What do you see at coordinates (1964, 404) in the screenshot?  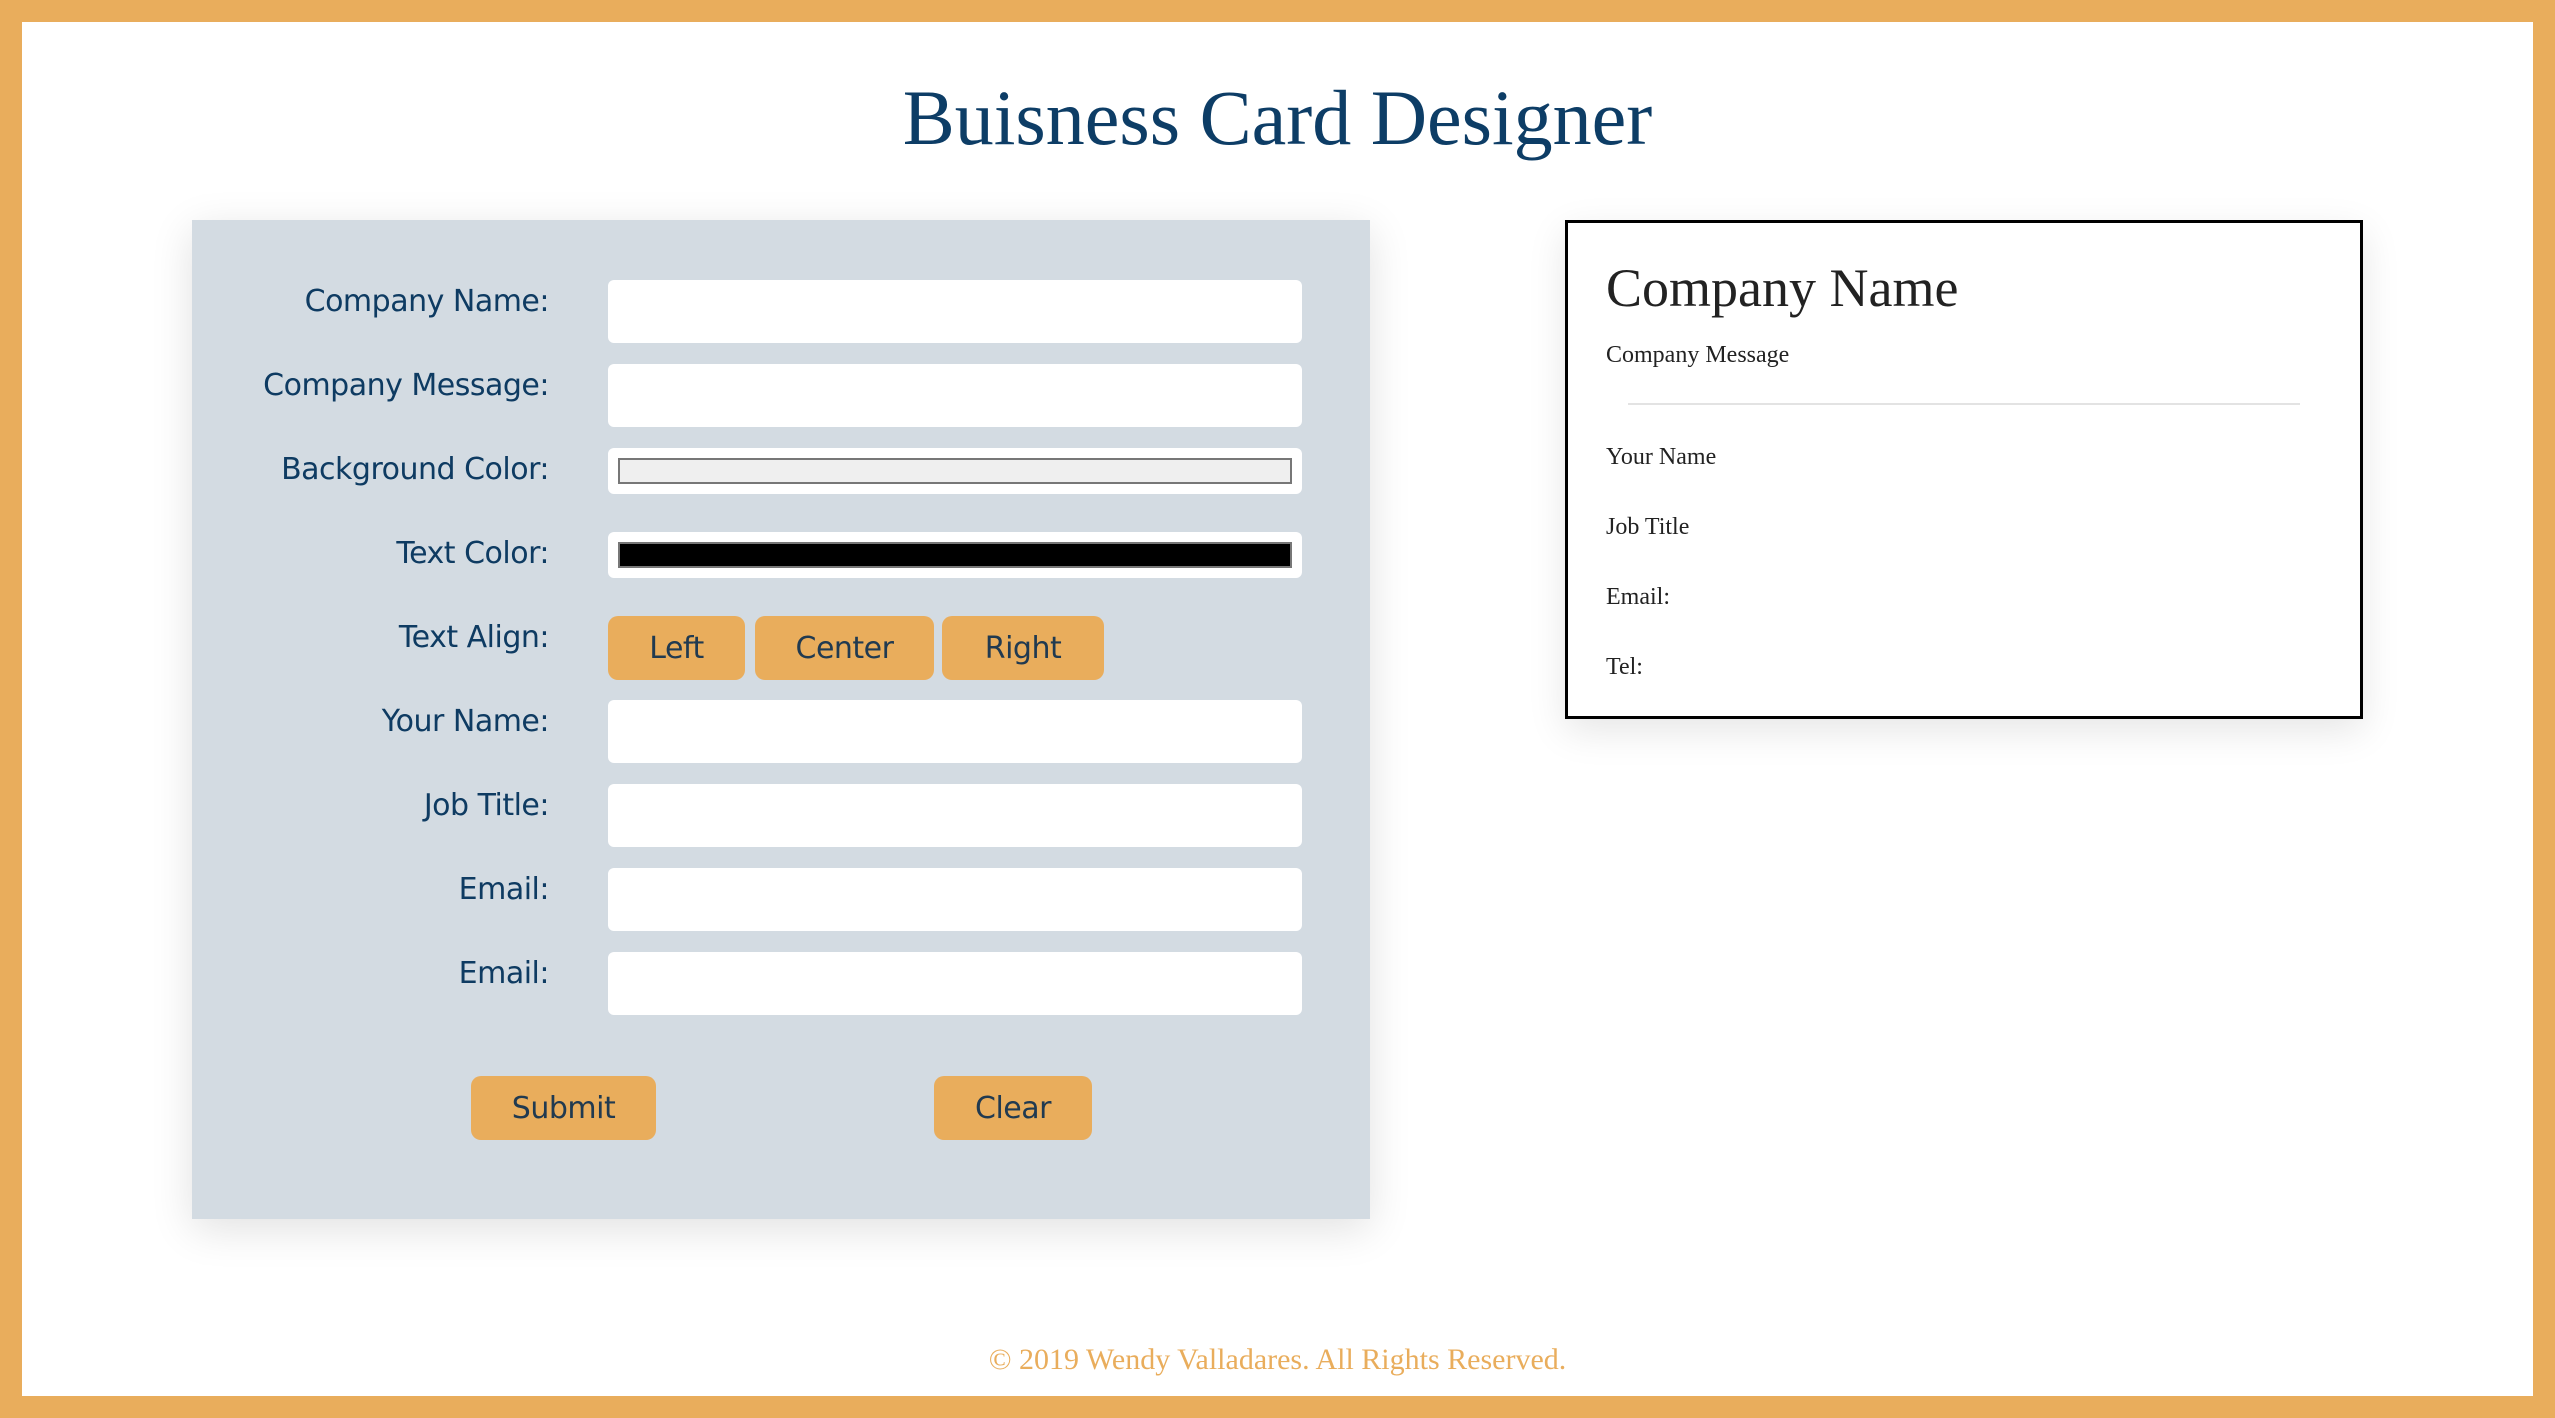 I see `card-divider` at bounding box center [1964, 404].